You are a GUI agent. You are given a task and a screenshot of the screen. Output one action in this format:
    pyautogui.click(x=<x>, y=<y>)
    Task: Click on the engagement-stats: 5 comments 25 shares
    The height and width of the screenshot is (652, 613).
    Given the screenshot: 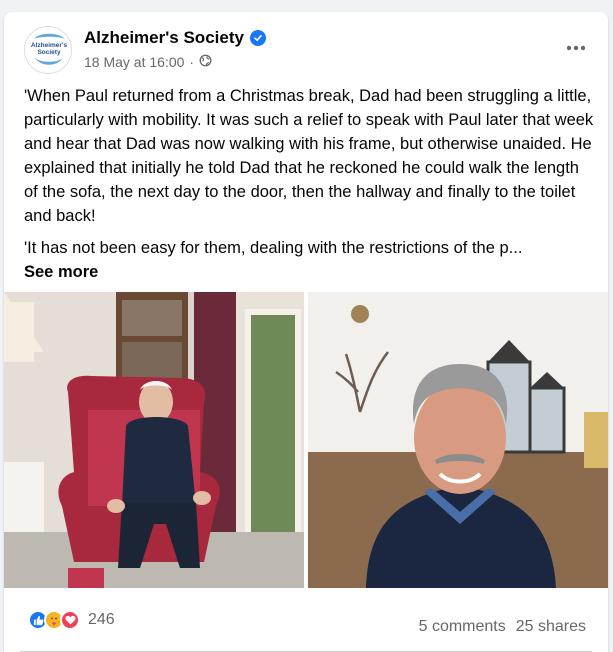 What is the action you would take?
    pyautogui.click(x=502, y=627)
    